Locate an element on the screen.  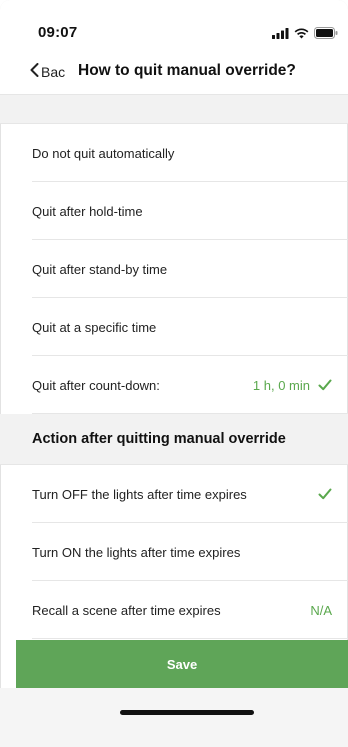
navigation-bar: Back How to quit manual override? is located at coordinates (174, 73).